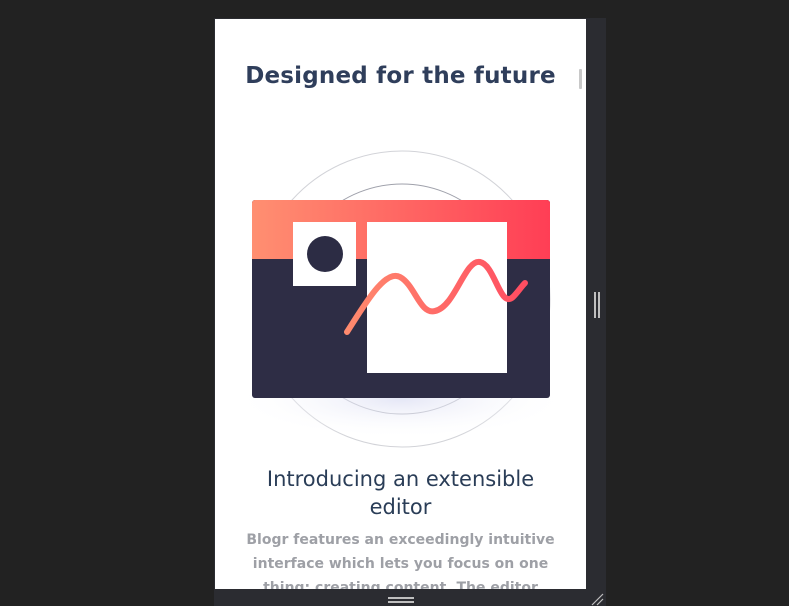  What do you see at coordinates (325, 254) in the screenshot?
I see `avatar-circle` at bounding box center [325, 254].